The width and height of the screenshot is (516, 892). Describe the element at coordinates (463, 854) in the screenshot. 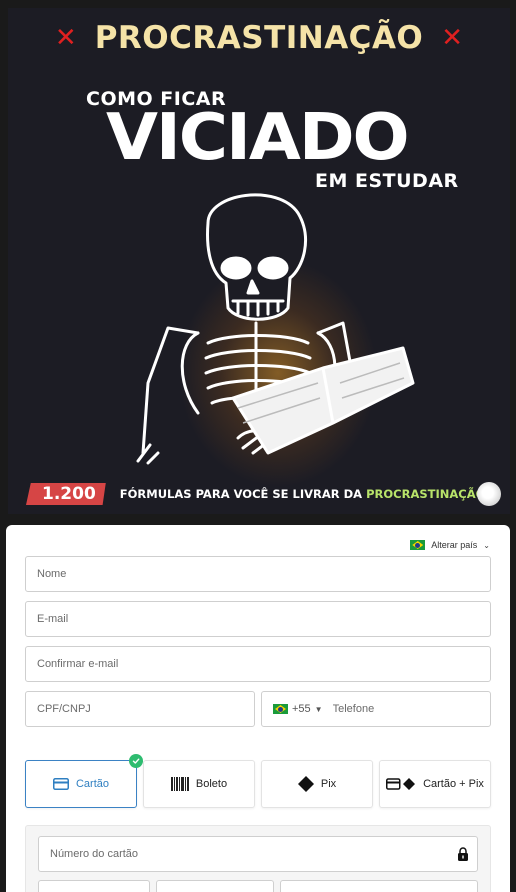

I see `lock-icon` at that location.